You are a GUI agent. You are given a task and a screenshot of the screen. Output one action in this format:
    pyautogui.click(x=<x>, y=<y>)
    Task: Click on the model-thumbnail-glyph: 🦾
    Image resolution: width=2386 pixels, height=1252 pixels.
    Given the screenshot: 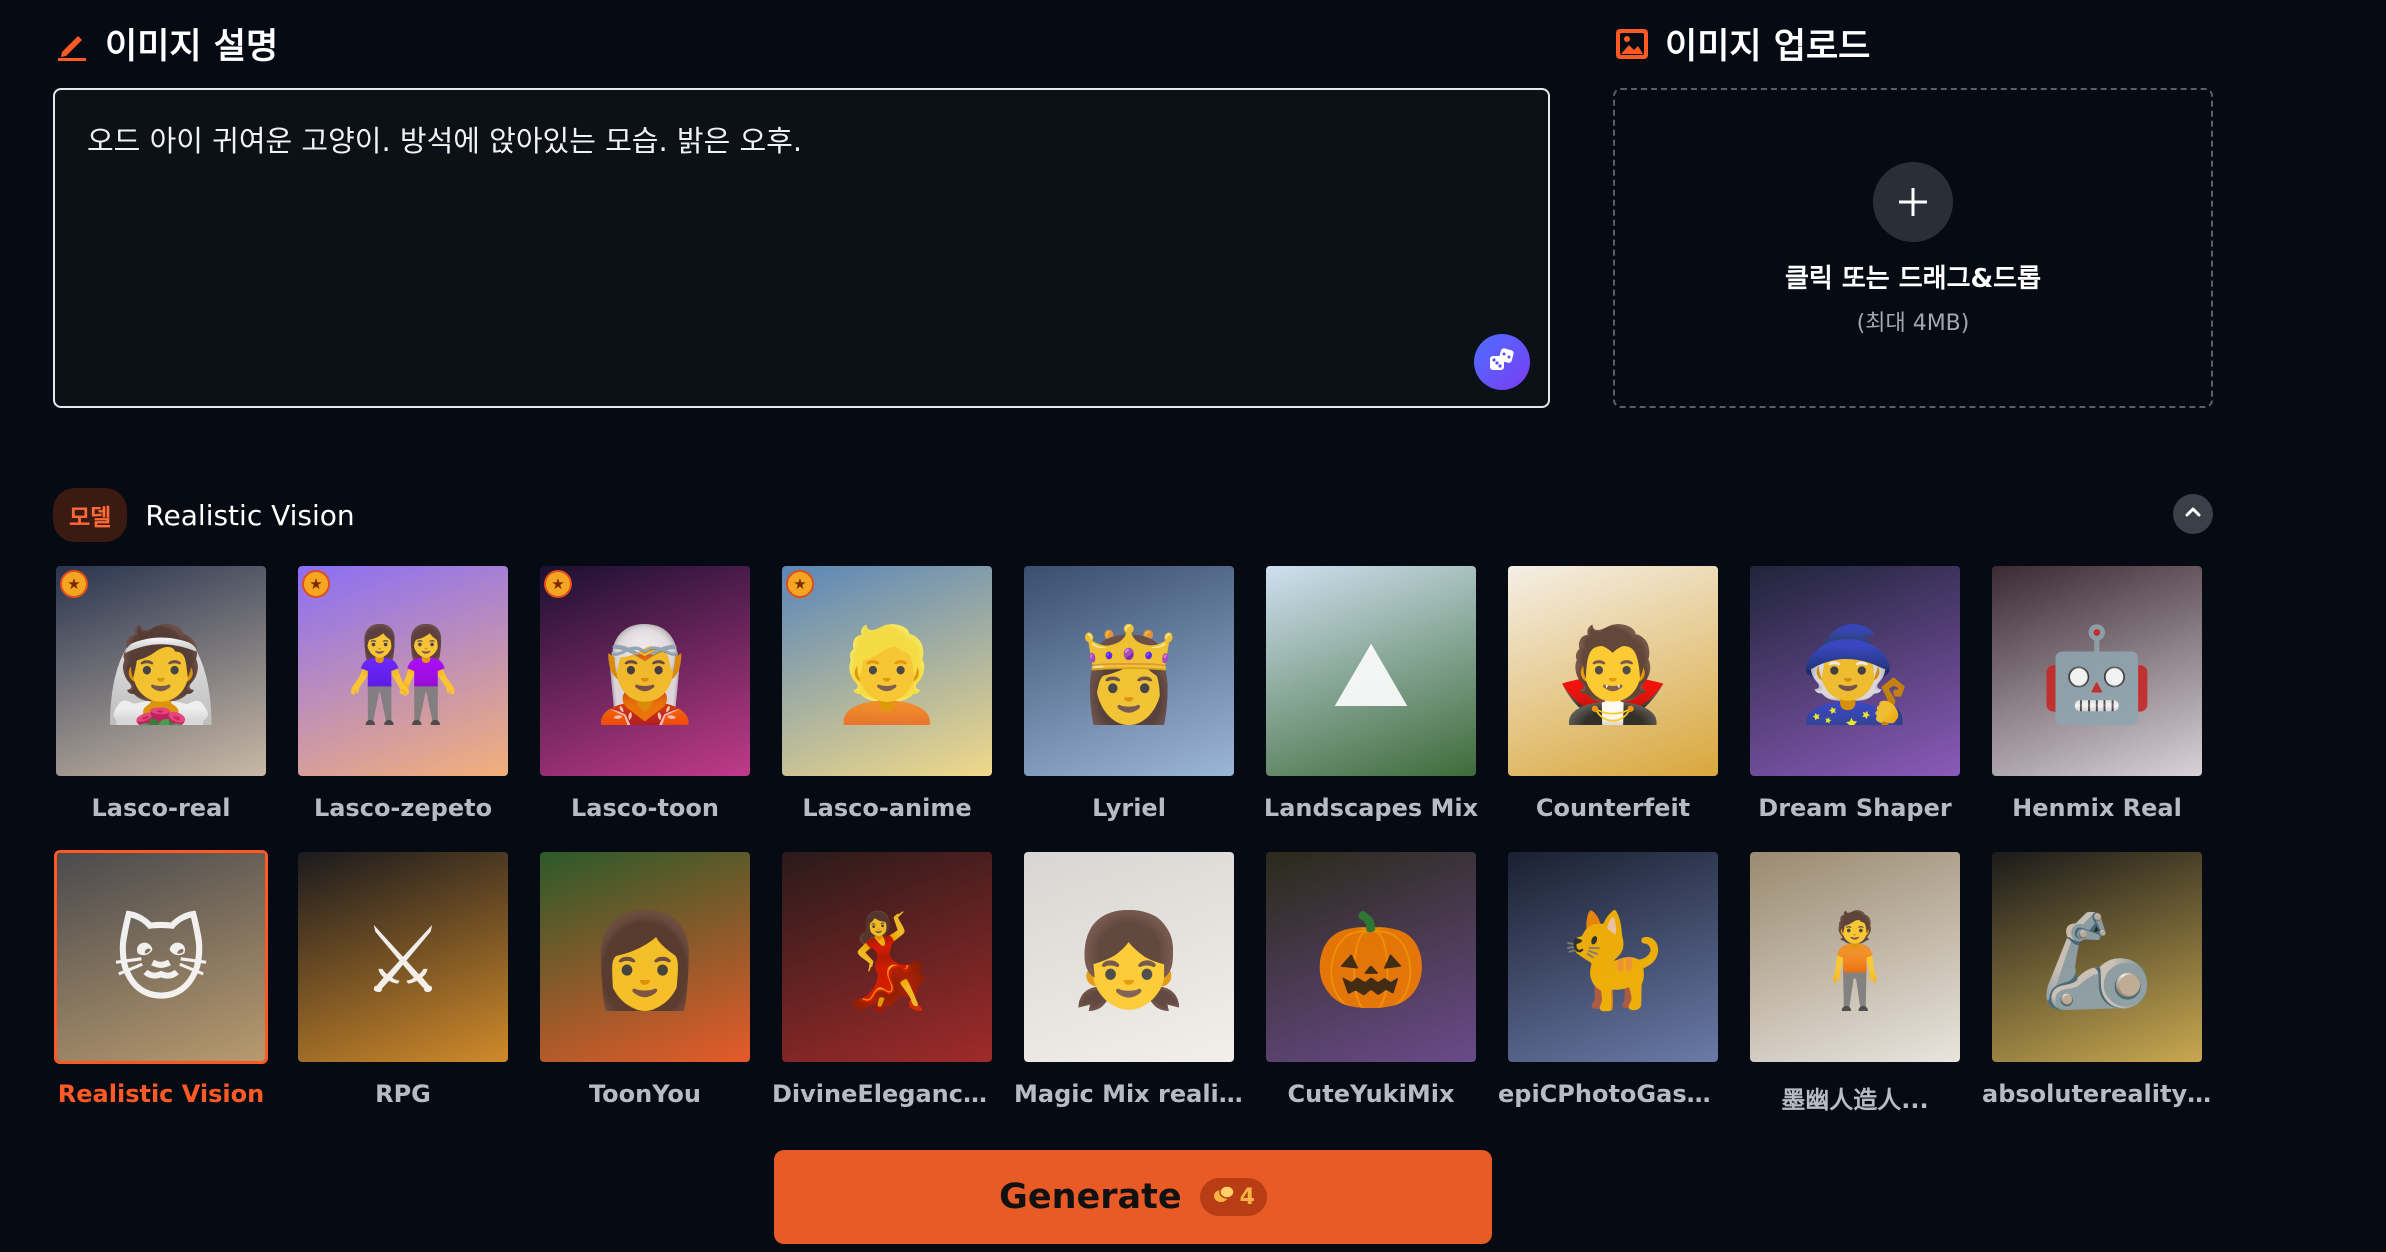 What is the action you would take?
    pyautogui.click(x=2097, y=961)
    